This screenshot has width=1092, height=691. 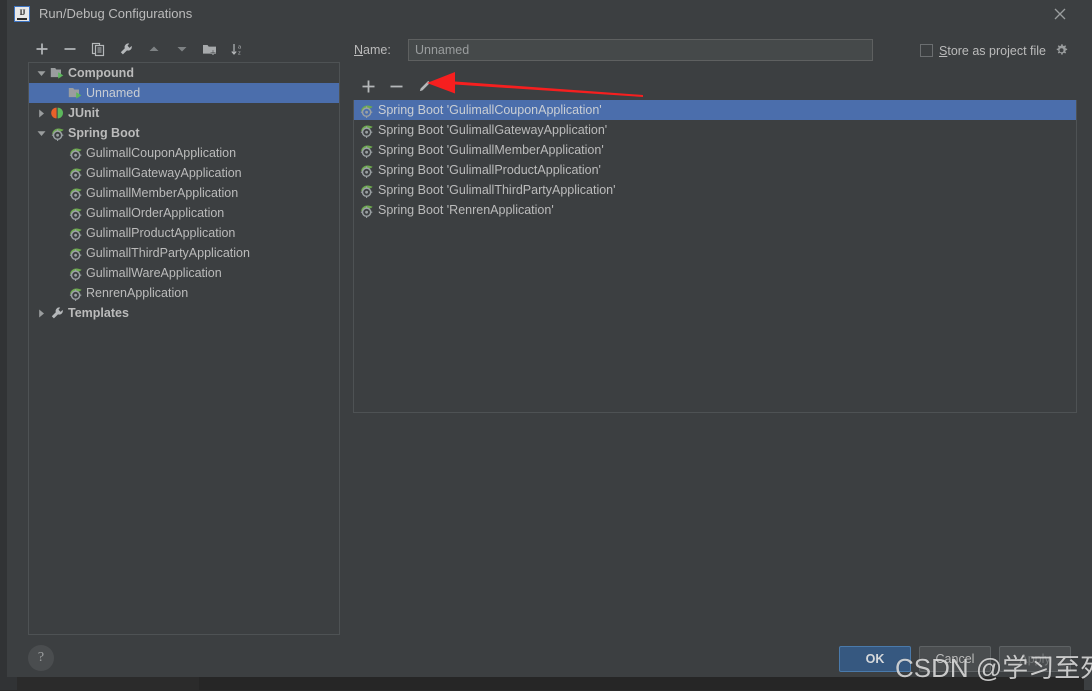 What do you see at coordinates (490, 110) in the screenshot?
I see `list-item-label: Spring Boot 'GulimallCouponApplication'` at bounding box center [490, 110].